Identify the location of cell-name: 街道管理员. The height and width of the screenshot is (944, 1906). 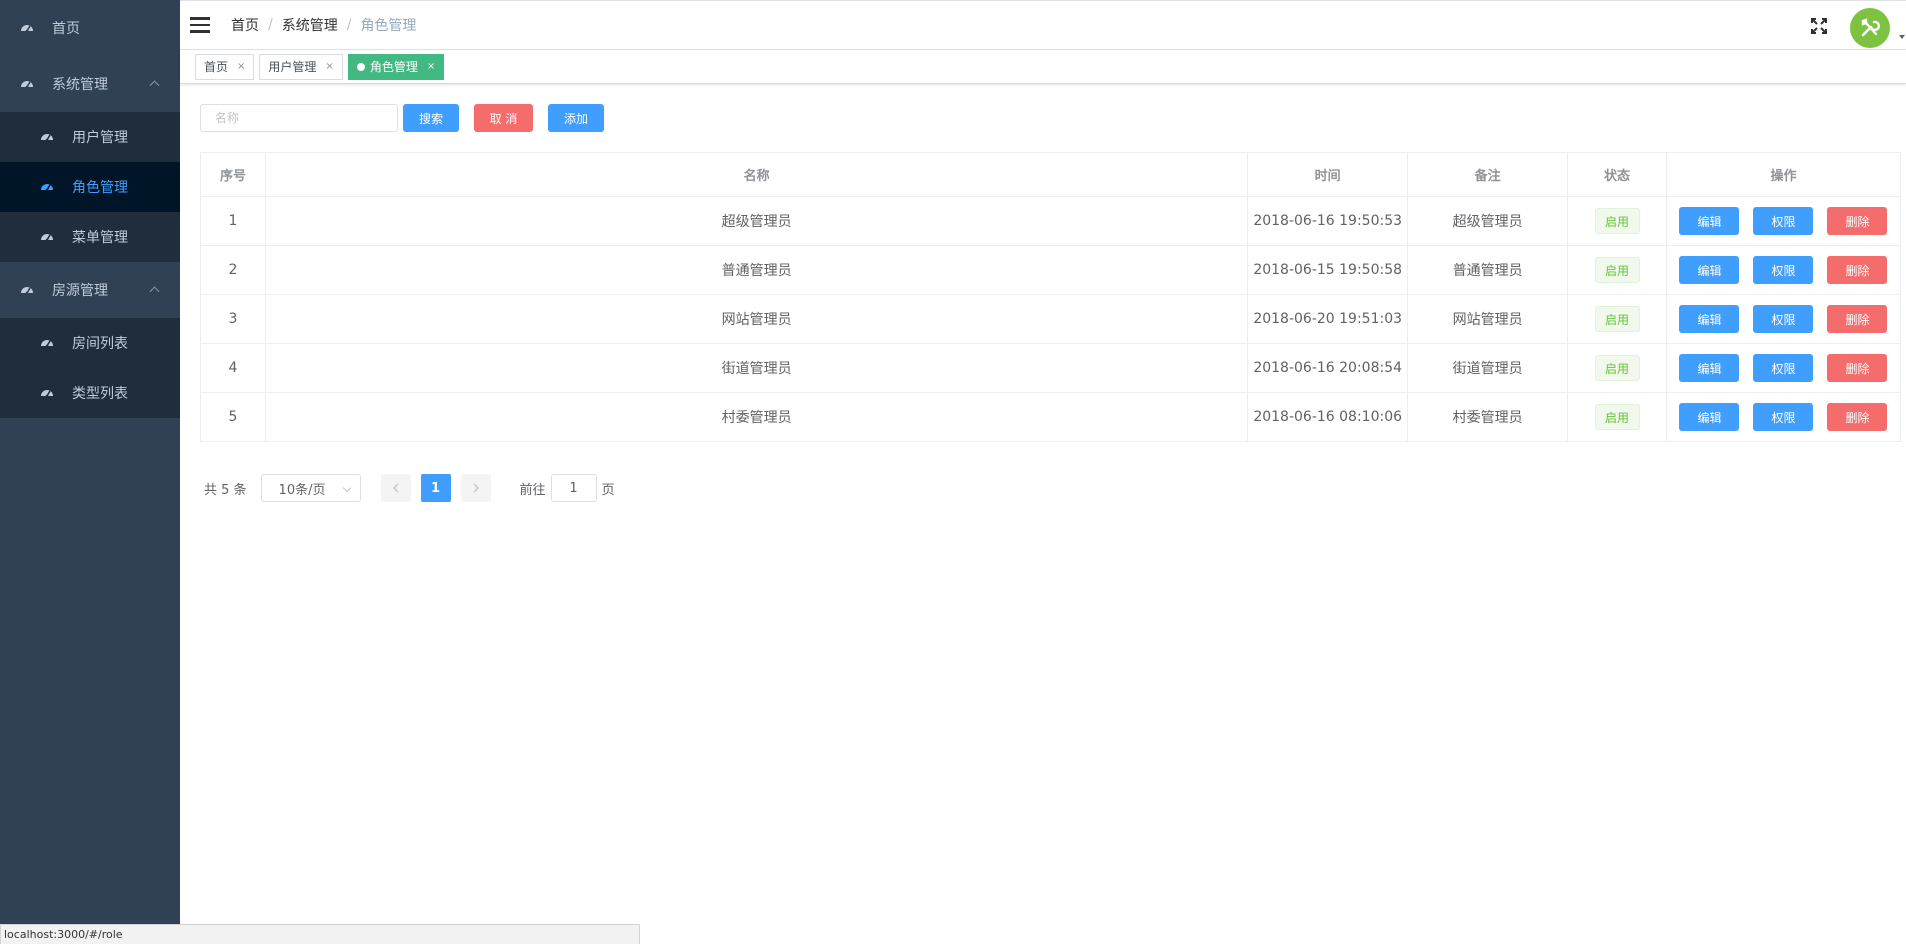
(756, 368).